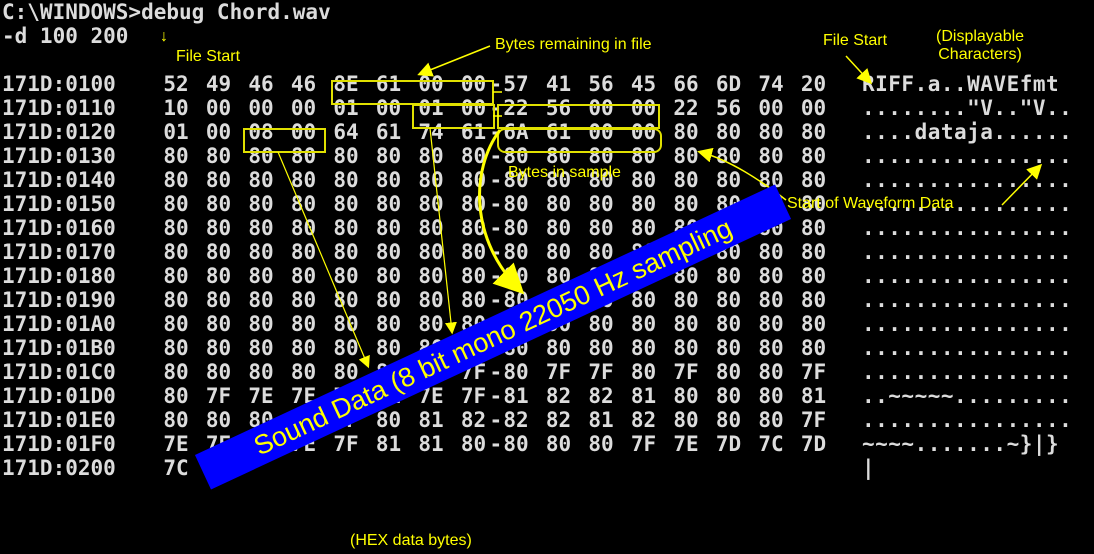 The height and width of the screenshot is (554, 1094). I want to click on row-address: 171D:0200, so click(59, 468).